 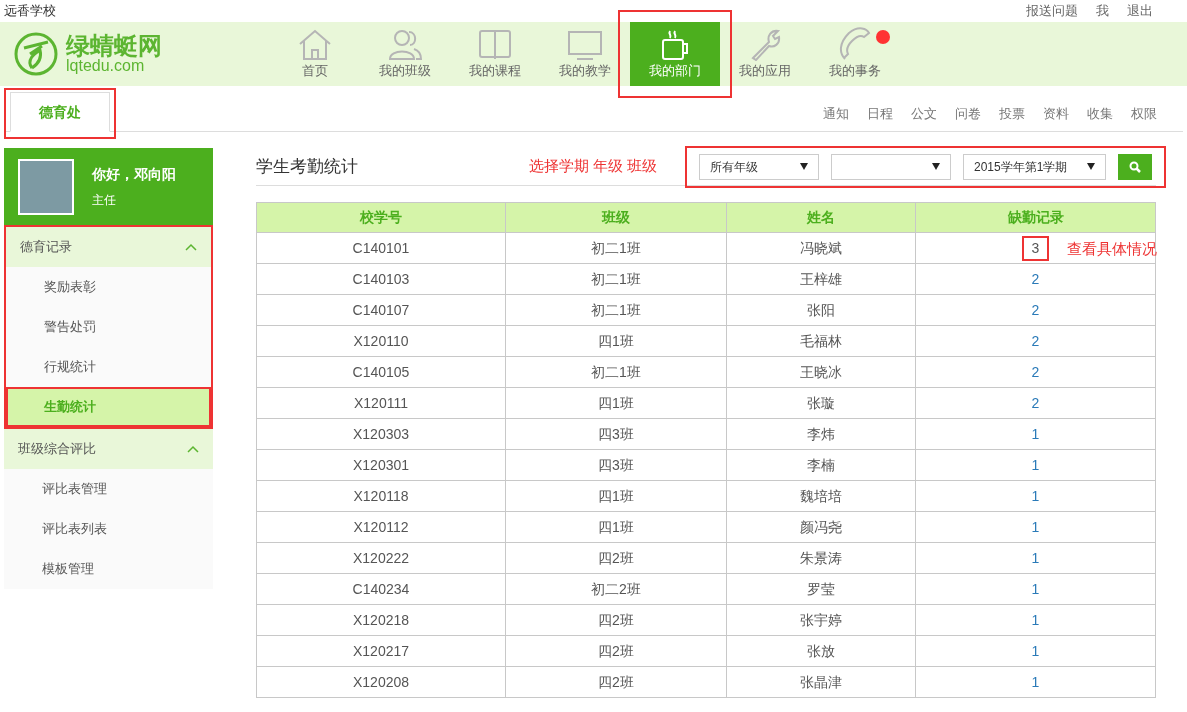 I want to click on table-cell: X120222, so click(x=381, y=558).